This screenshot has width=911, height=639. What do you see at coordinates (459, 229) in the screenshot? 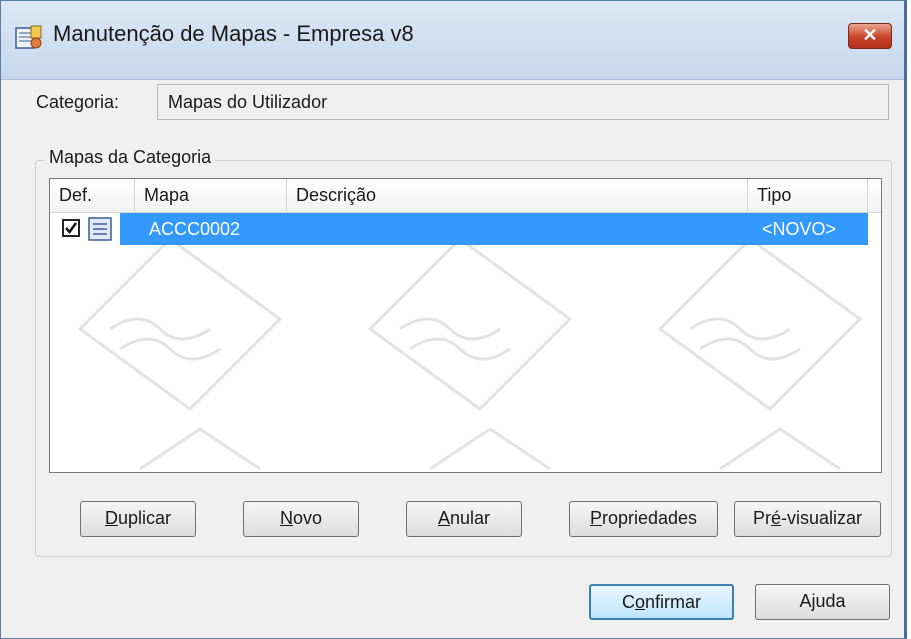
I see `table-row: ACCC0002 <NOVO>` at bounding box center [459, 229].